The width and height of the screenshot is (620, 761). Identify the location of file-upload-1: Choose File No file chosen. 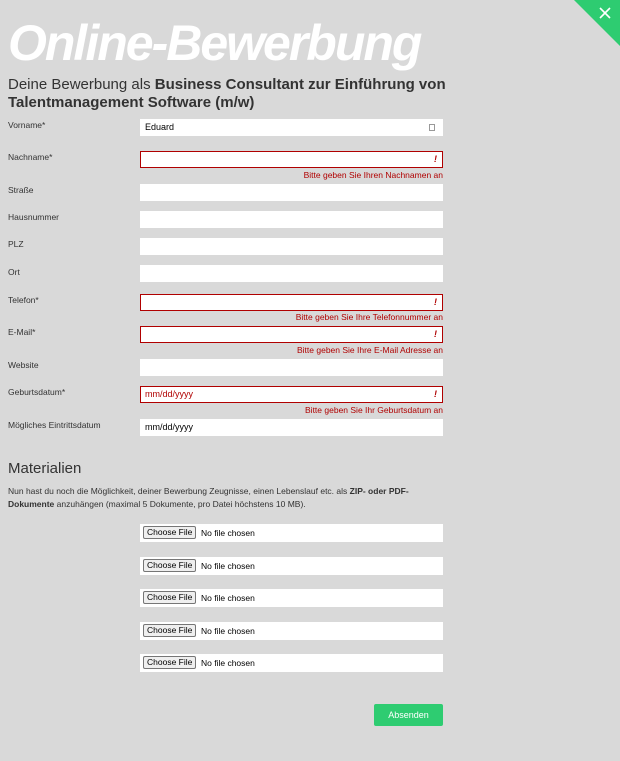
(291, 533).